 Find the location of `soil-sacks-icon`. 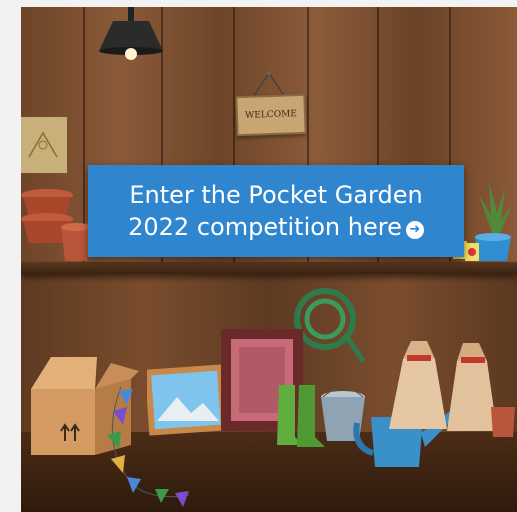

soil-sacks-icon is located at coordinates (452, 389).